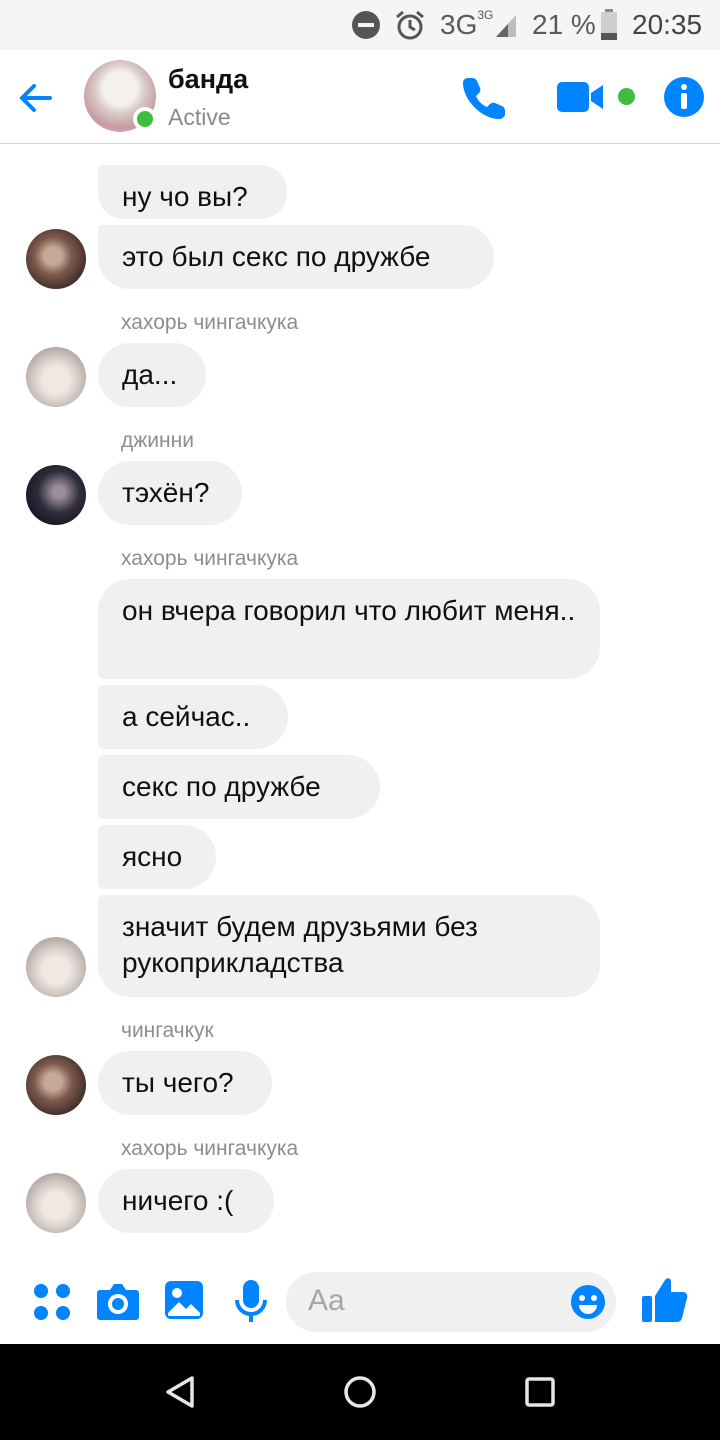 This screenshot has width=720, height=1440. I want to click on apps-grid-icon, so click(52, 1304).